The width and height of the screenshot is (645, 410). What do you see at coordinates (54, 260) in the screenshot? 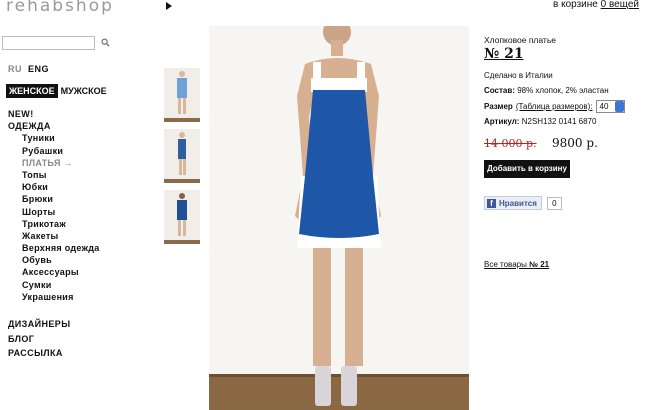
I see `nav-shoes: Обувь` at bounding box center [54, 260].